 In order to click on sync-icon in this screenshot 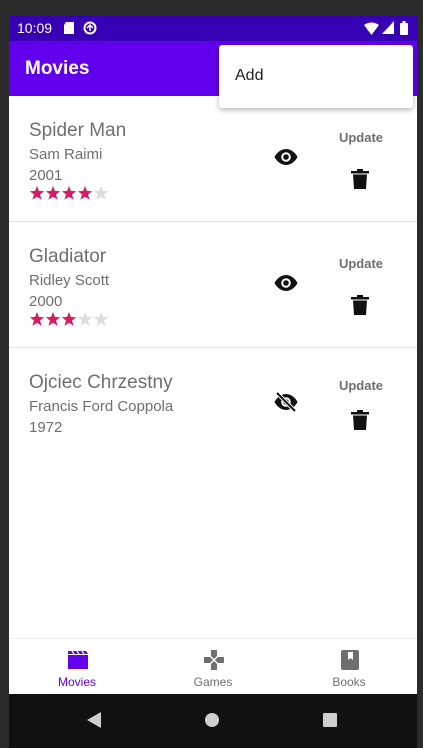, I will do `click(90, 28)`.